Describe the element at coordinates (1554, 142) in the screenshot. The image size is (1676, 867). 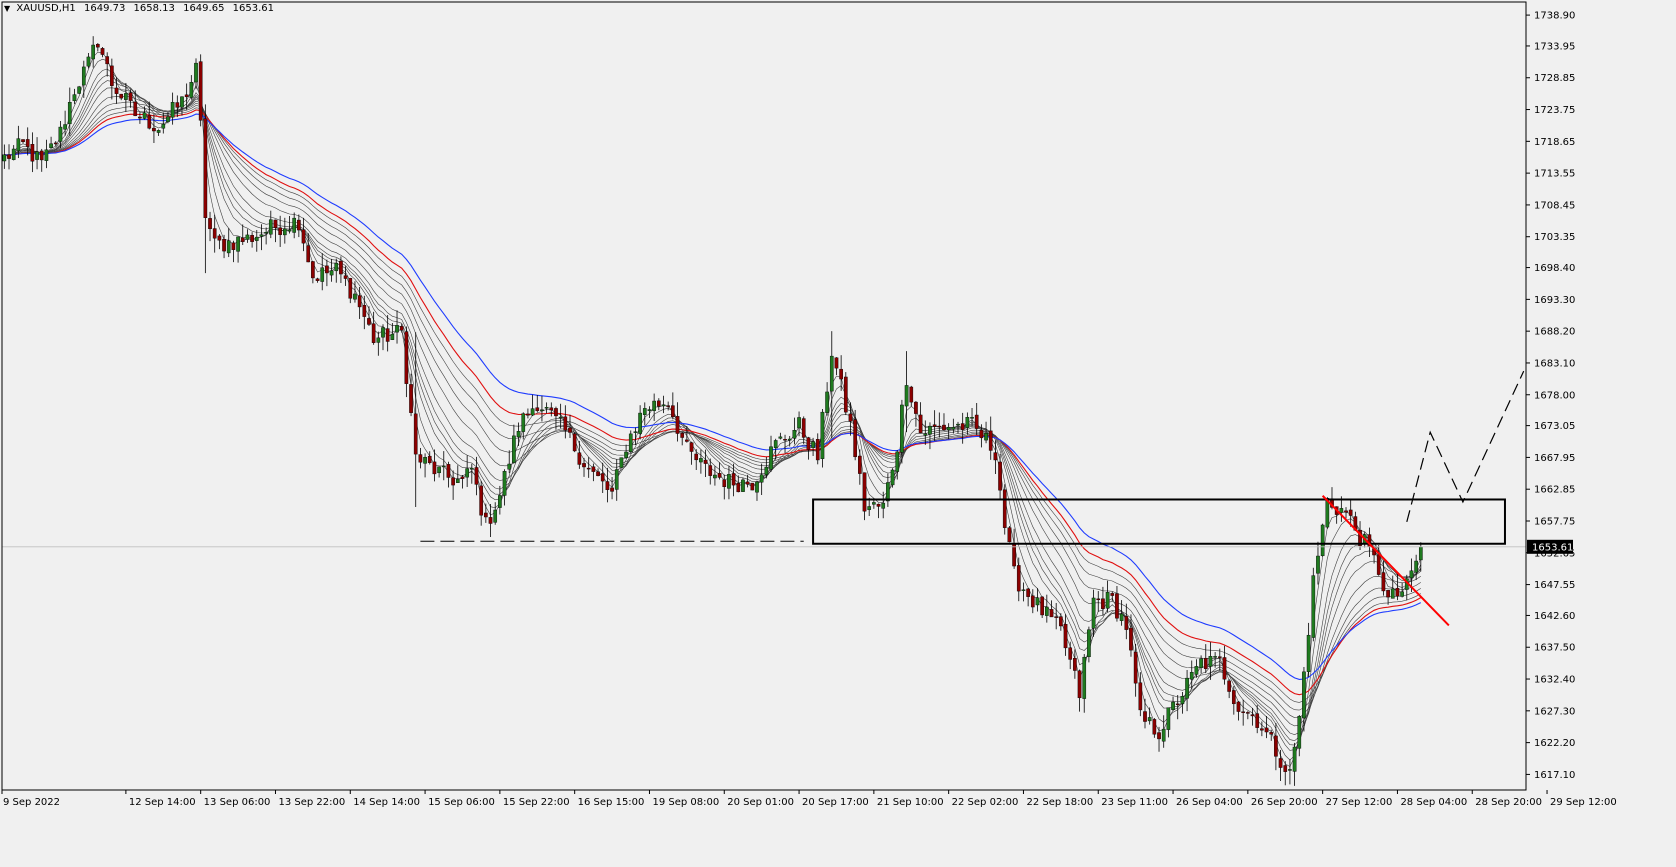
I see `y-tick-label: 1718.65` at that location.